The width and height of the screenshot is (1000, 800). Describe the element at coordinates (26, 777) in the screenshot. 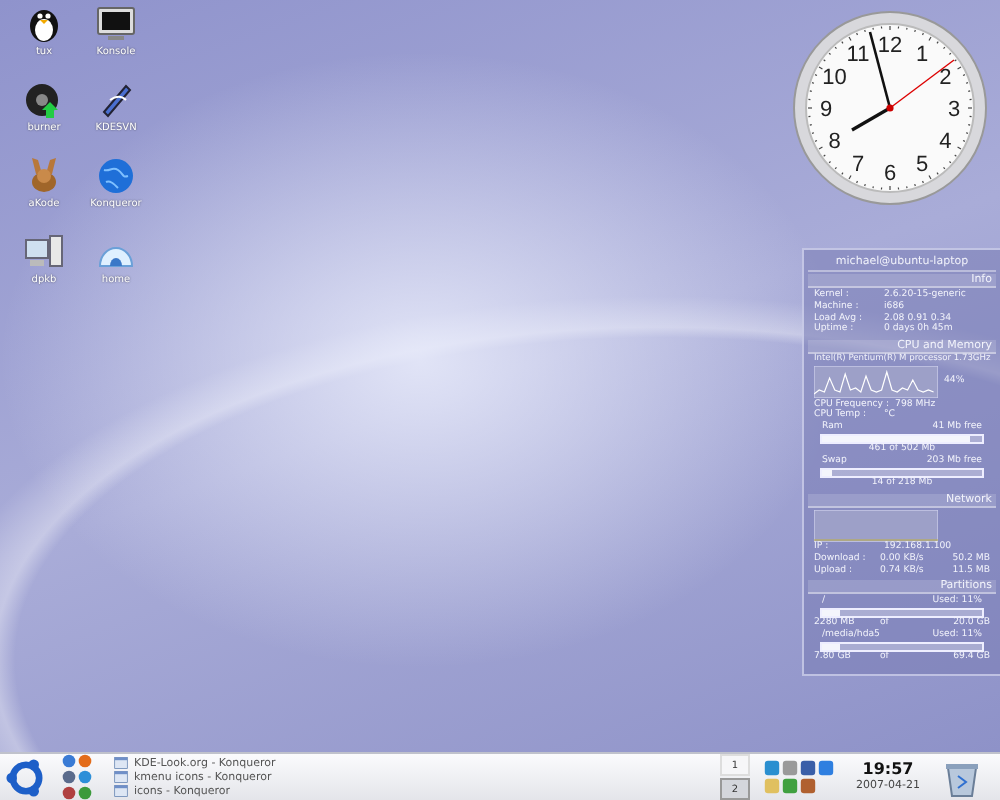

I see `start-menu-button` at that location.